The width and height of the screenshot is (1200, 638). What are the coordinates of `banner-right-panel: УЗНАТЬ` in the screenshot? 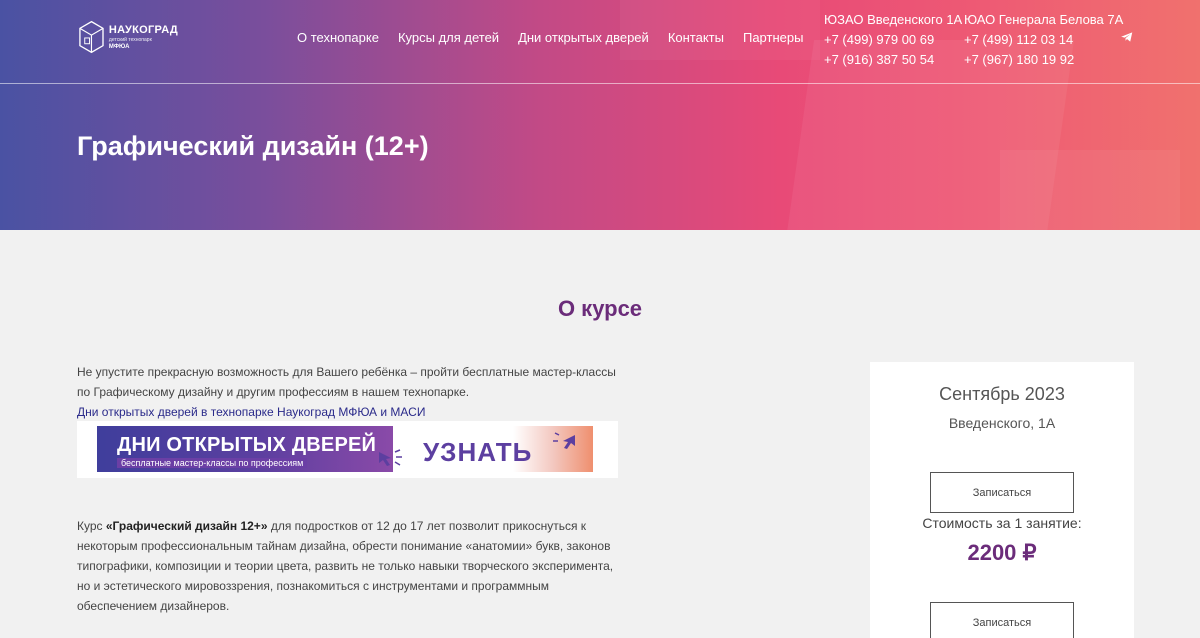 It's located at (486, 449).